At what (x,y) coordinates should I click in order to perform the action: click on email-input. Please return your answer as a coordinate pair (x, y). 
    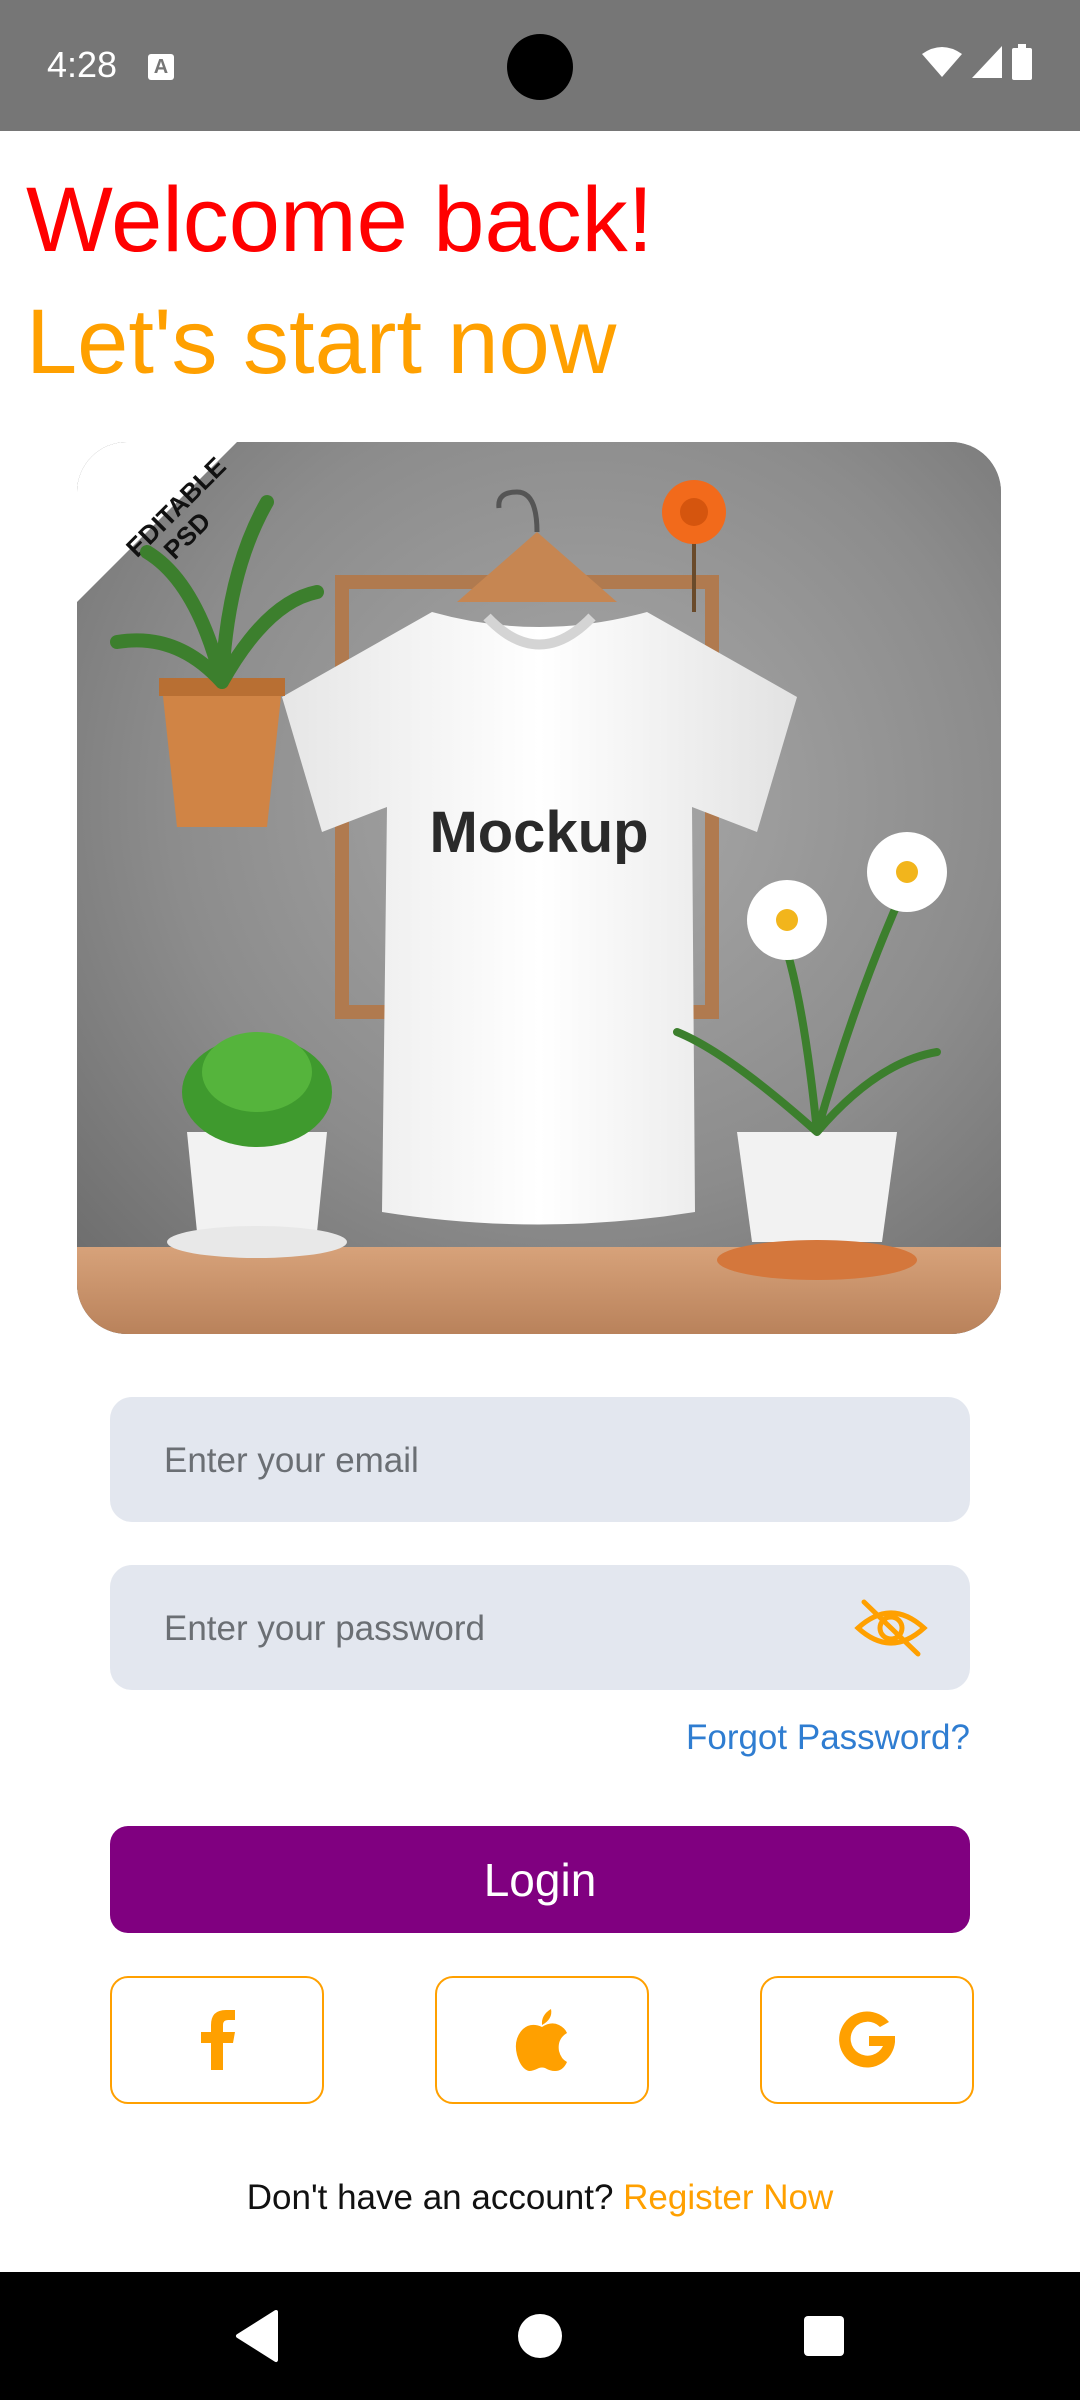
    Looking at the image, I should click on (514, 1460).